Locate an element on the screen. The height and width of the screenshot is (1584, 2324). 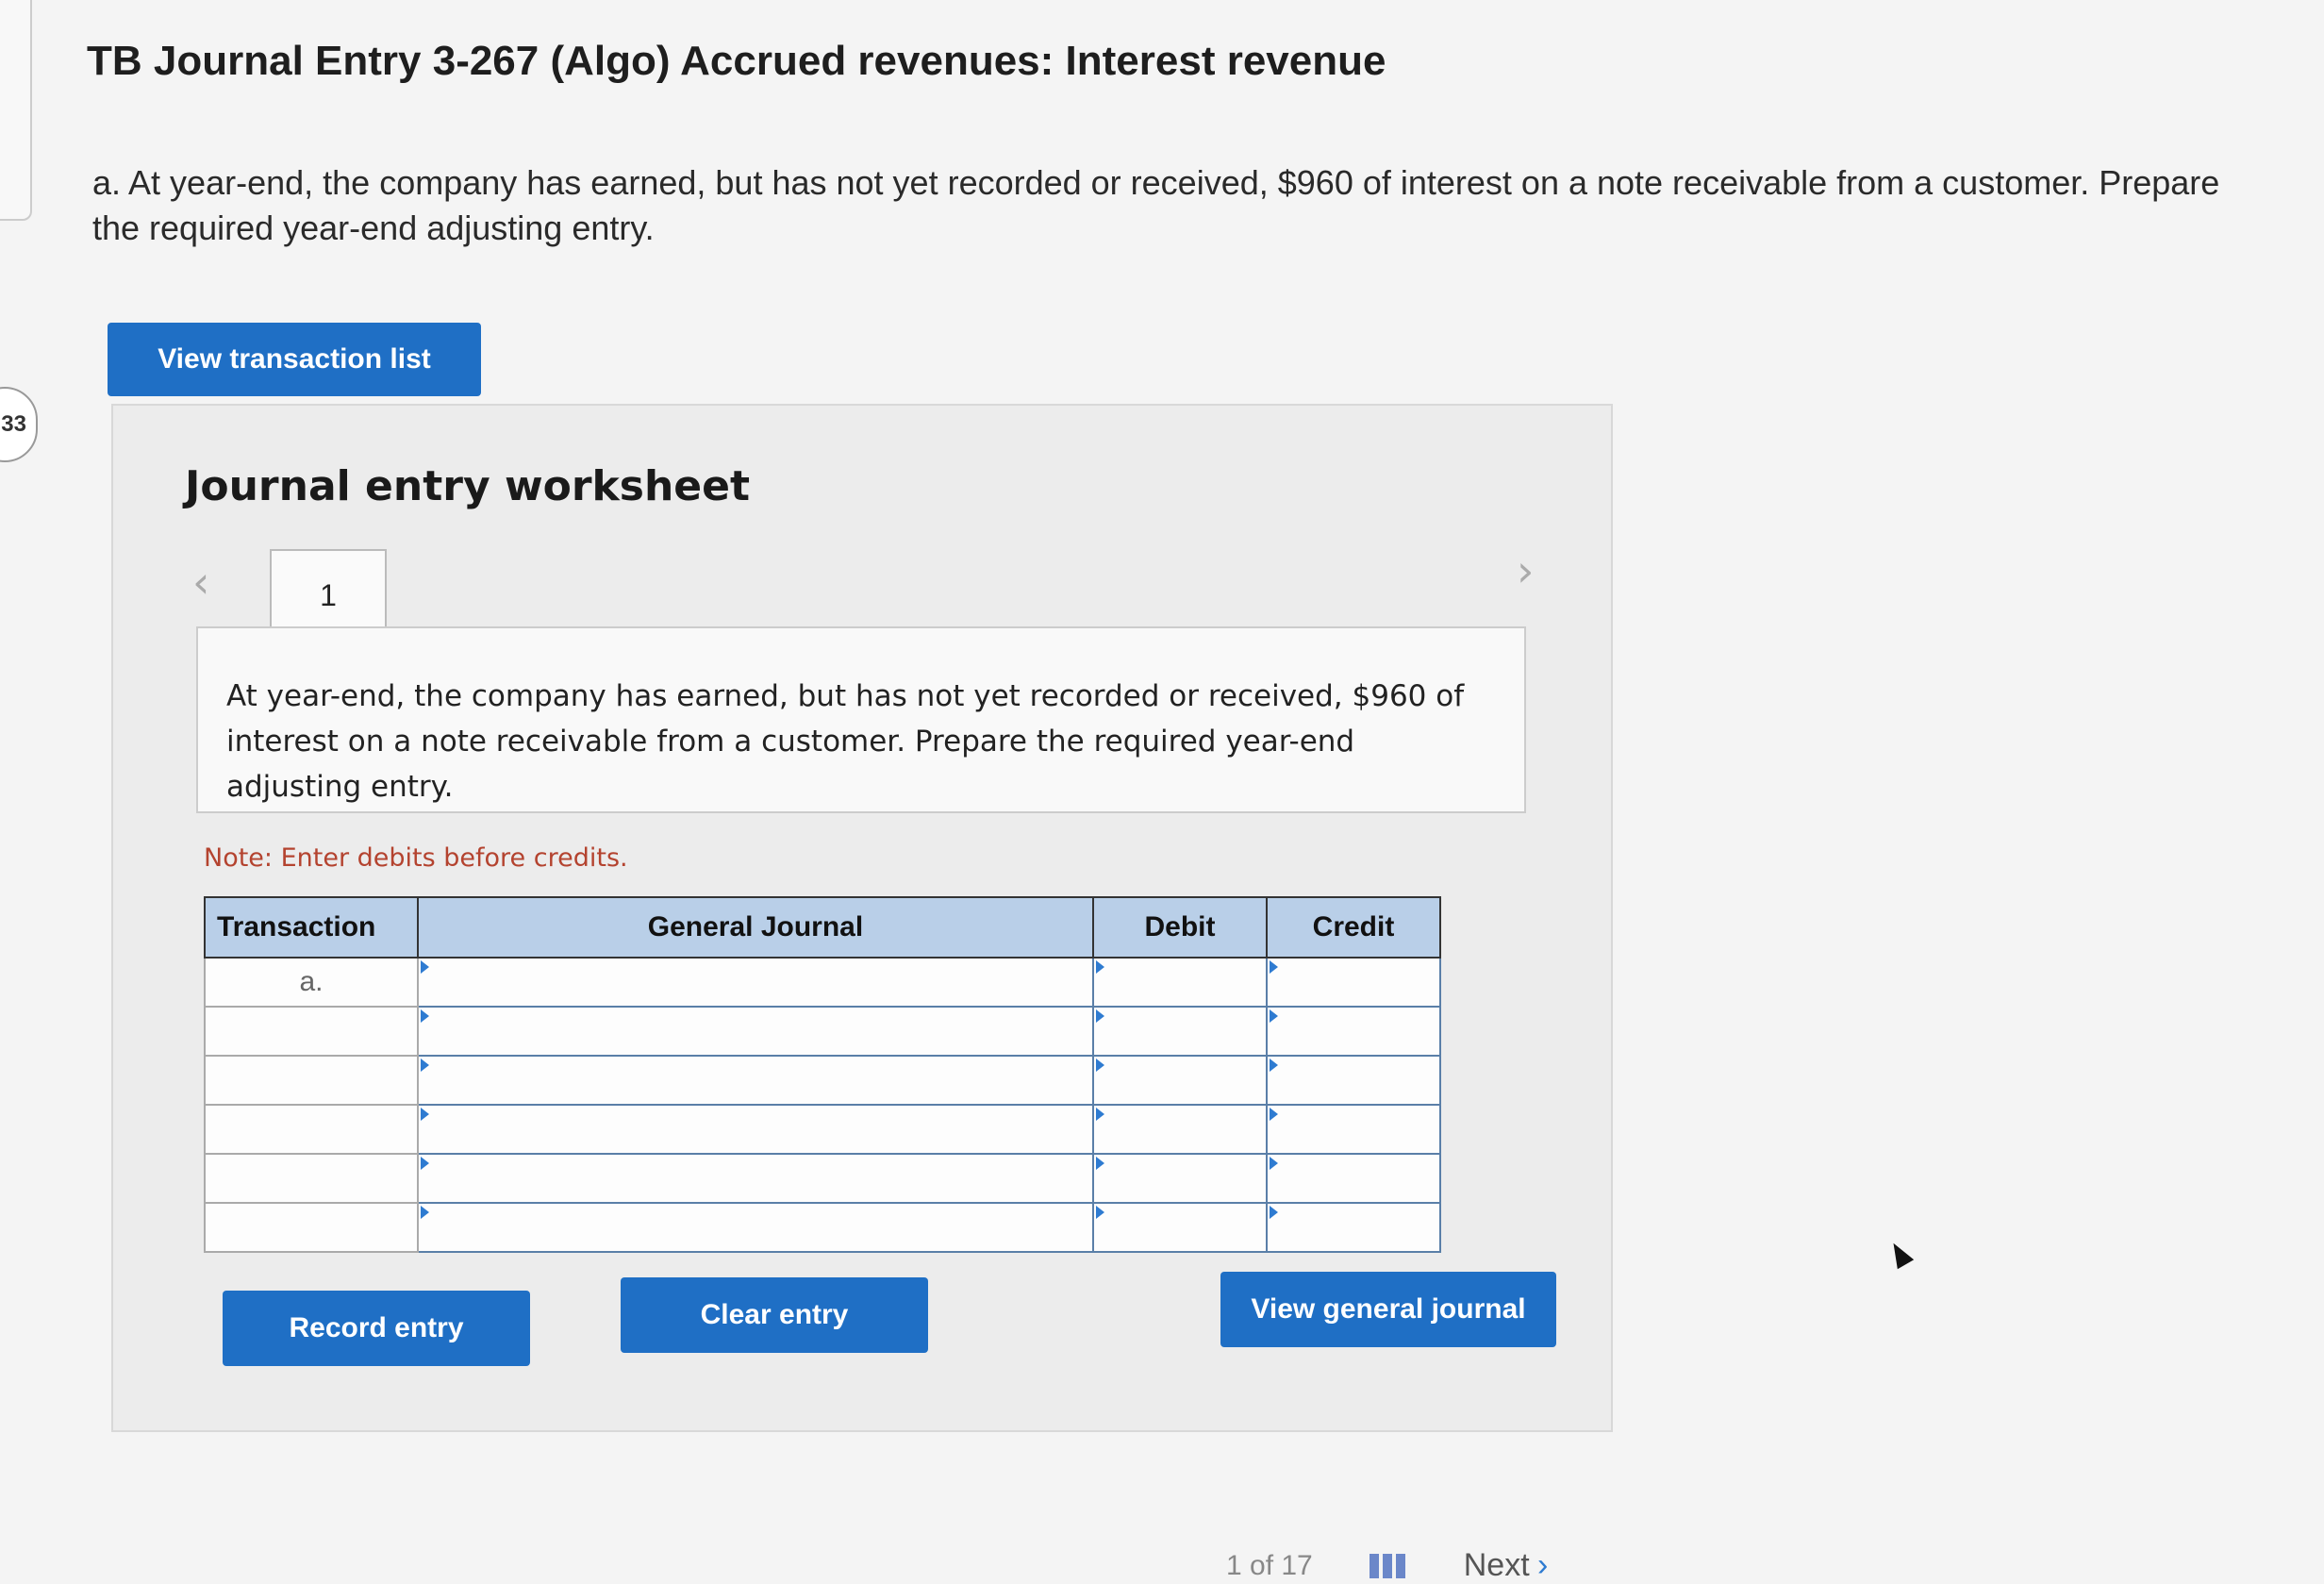
clear-entry-button: Clear entry is located at coordinates (775, 1315).